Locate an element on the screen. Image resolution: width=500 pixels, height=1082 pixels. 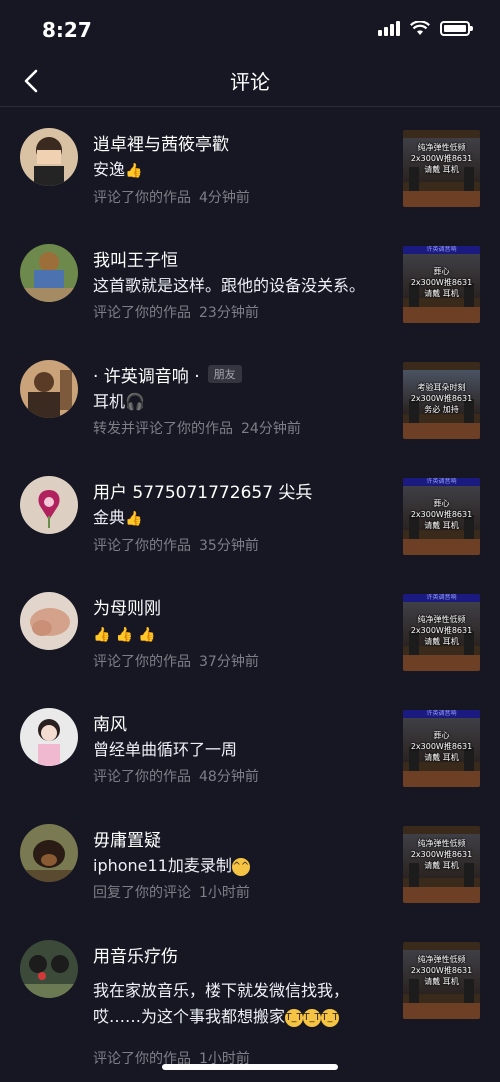
page-title: 评论 is located at coordinates (250, 82).